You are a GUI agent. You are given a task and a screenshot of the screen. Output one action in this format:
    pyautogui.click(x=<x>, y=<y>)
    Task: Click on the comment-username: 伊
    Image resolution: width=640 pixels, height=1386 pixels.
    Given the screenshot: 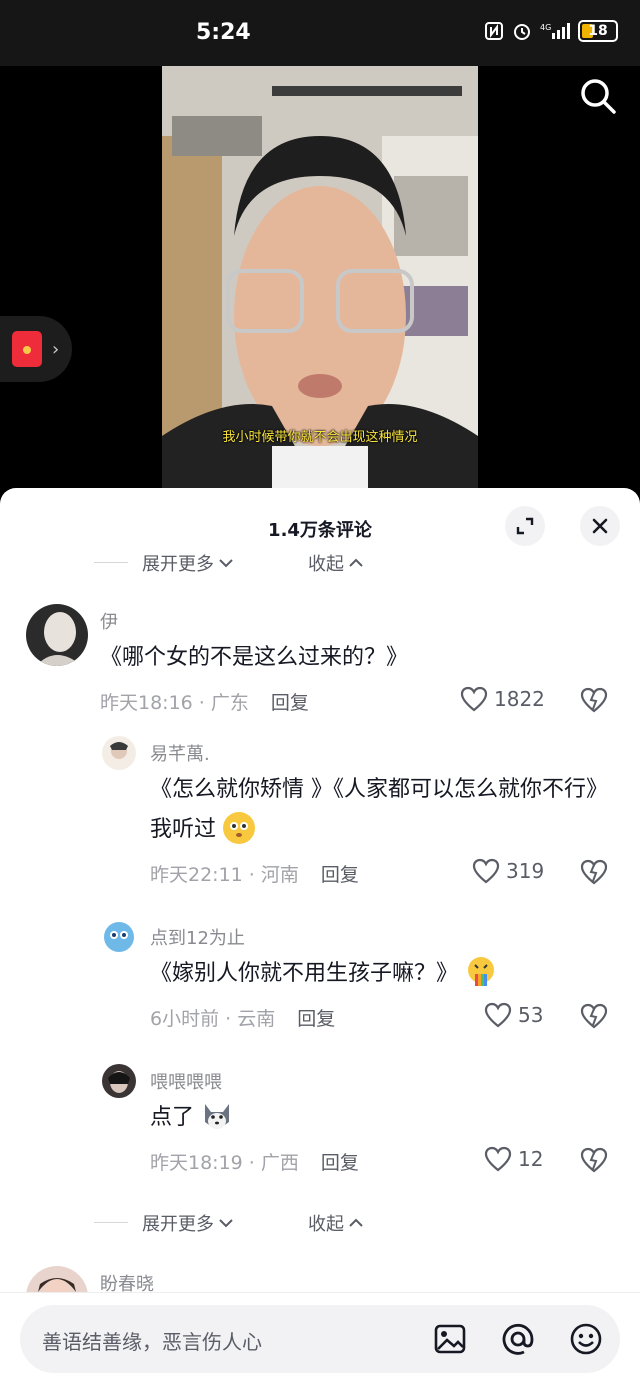 What is the action you would take?
    pyautogui.click(x=109, y=621)
    